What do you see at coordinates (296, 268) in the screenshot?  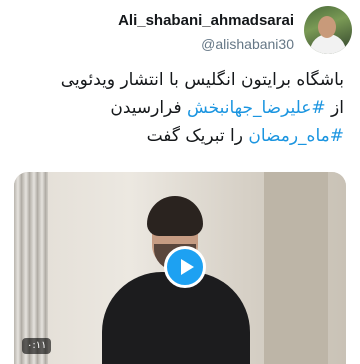 I see `video-door` at bounding box center [296, 268].